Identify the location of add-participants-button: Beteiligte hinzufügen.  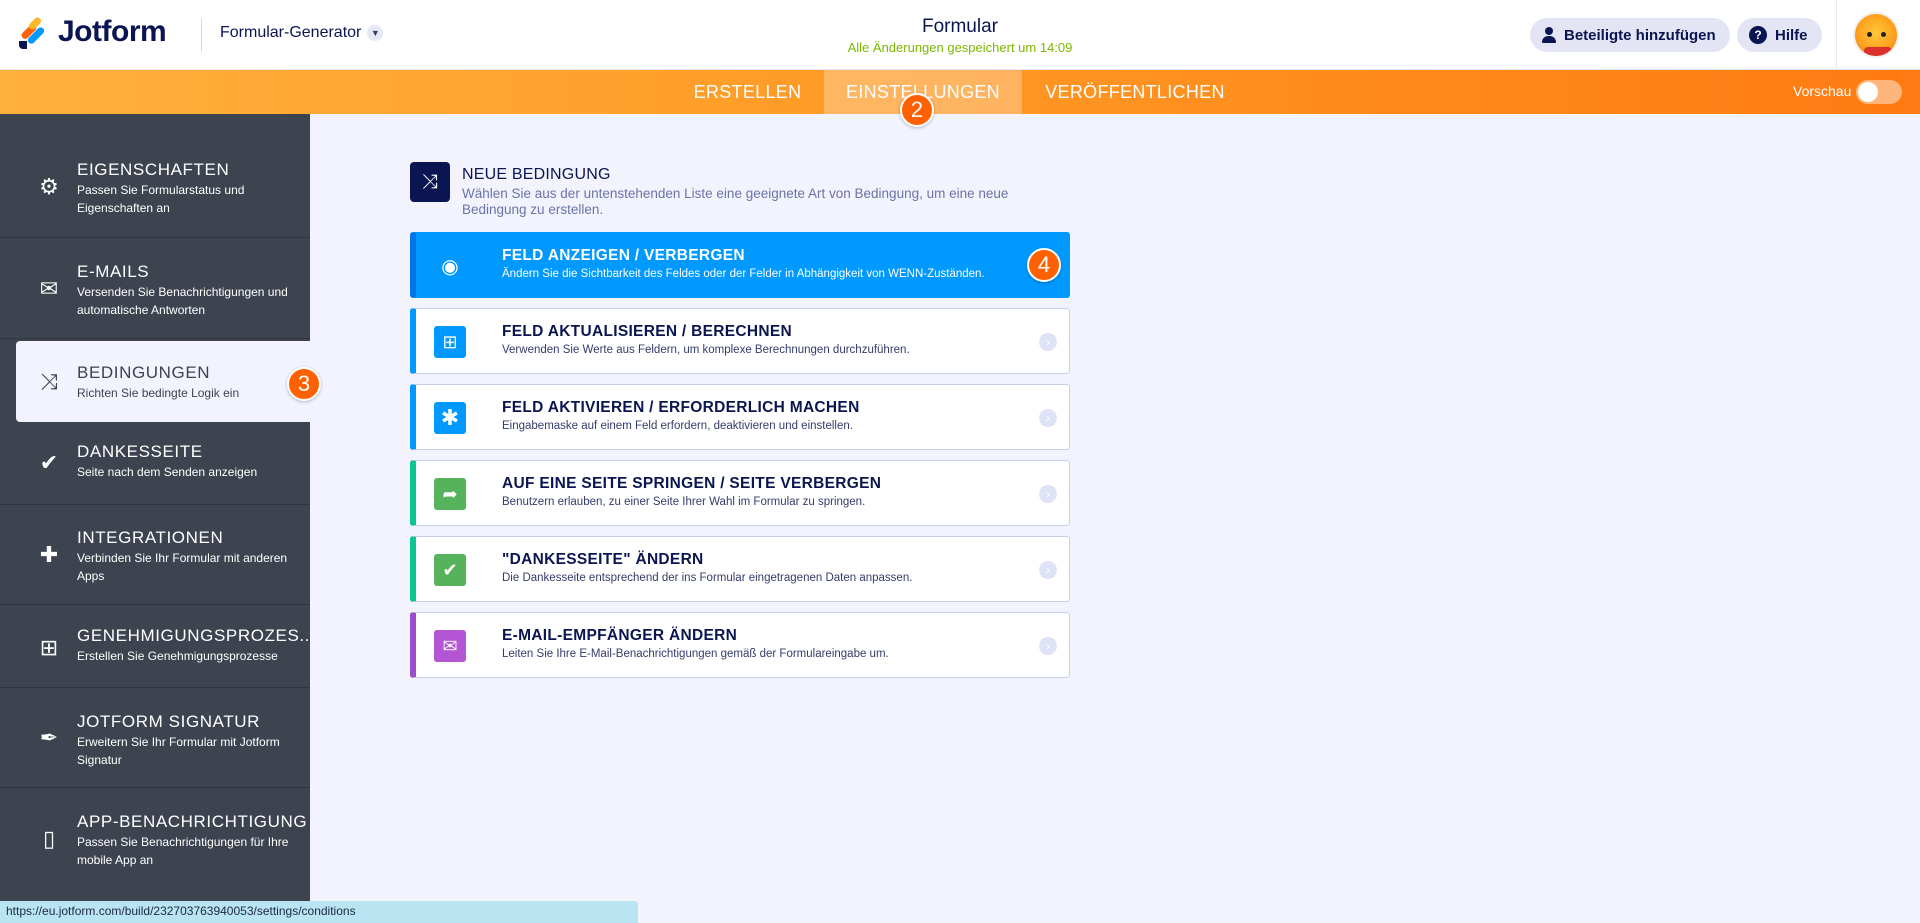
(1630, 35).